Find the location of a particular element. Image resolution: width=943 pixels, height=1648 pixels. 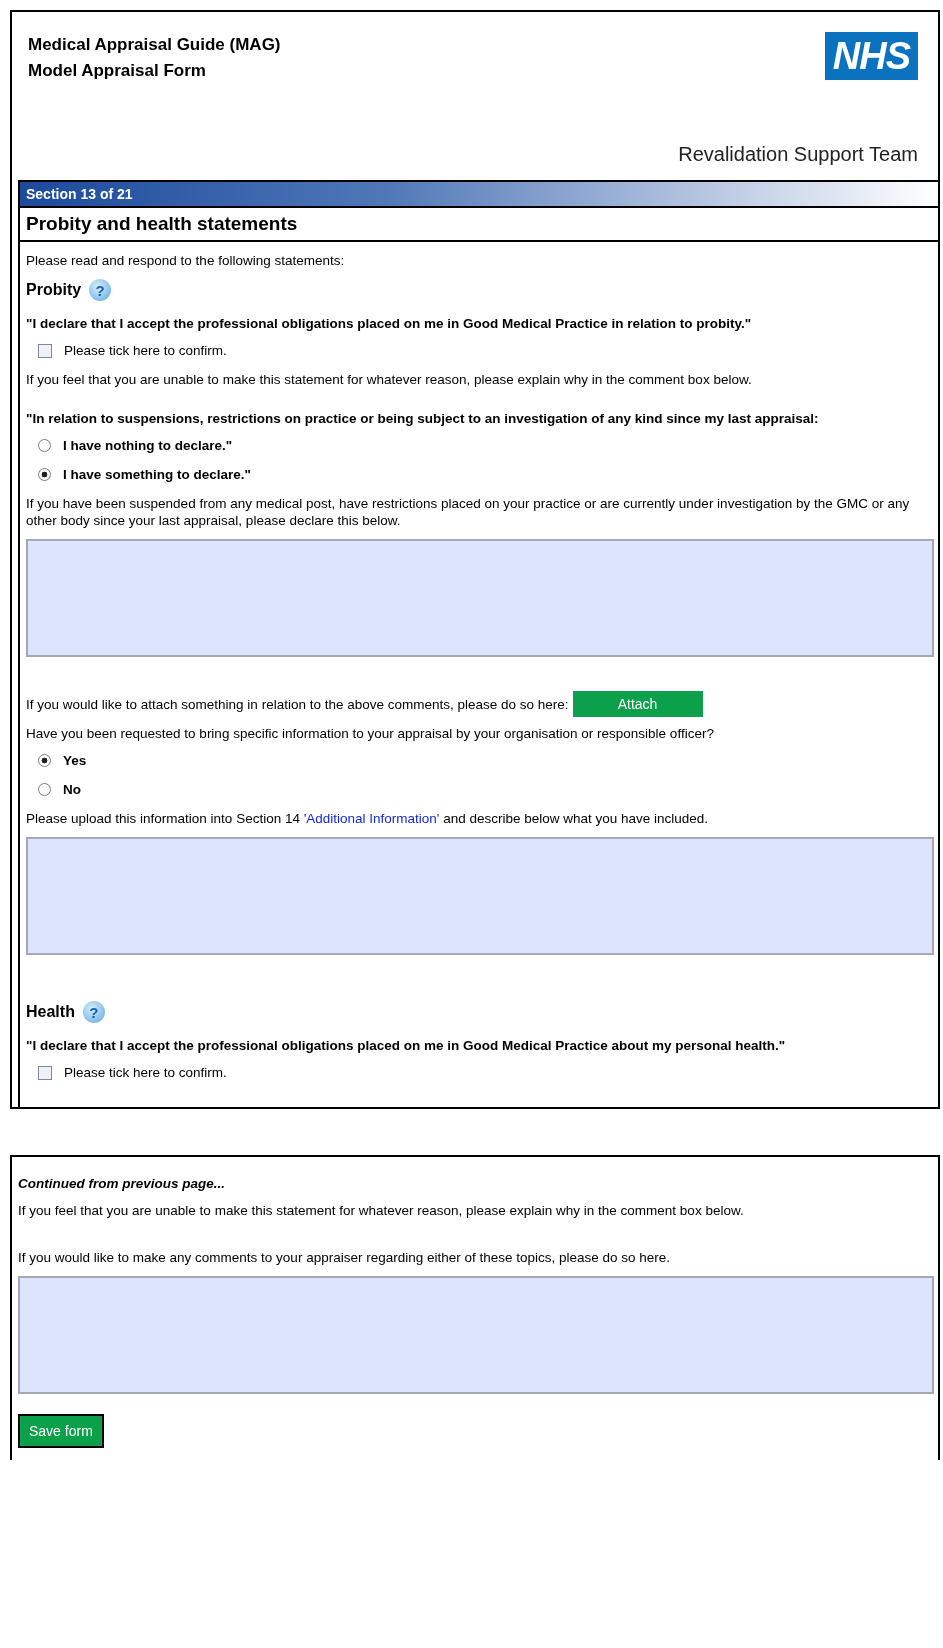

radio-label: I have something to declare." is located at coordinates (157, 474).